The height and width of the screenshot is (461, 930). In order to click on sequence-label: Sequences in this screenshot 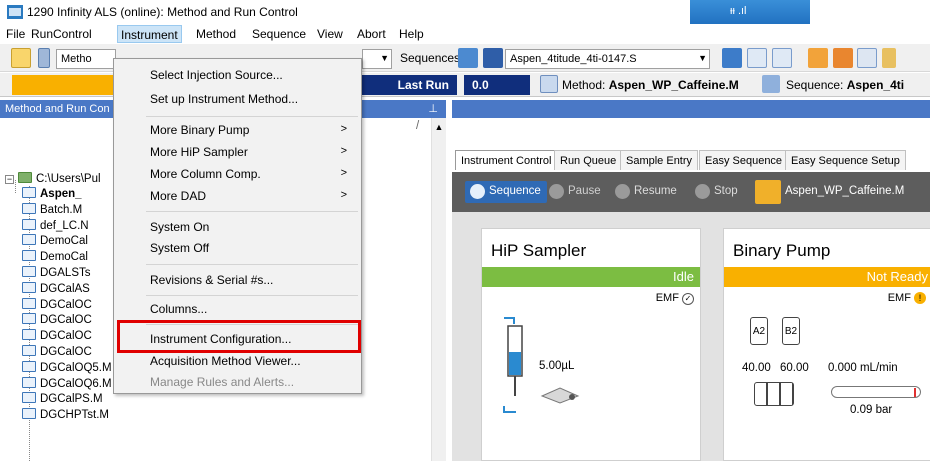, I will do `click(430, 58)`.